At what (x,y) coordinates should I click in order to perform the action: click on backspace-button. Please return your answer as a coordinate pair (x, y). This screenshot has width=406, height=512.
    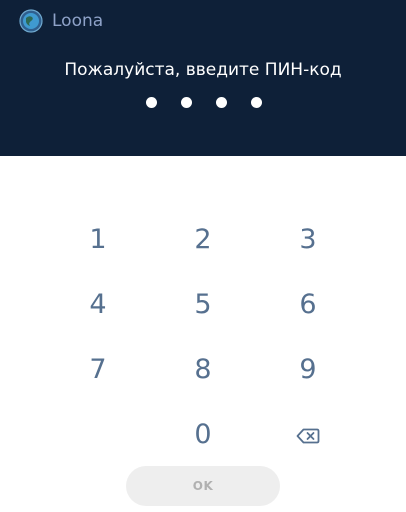
    Looking at the image, I should click on (308, 436).